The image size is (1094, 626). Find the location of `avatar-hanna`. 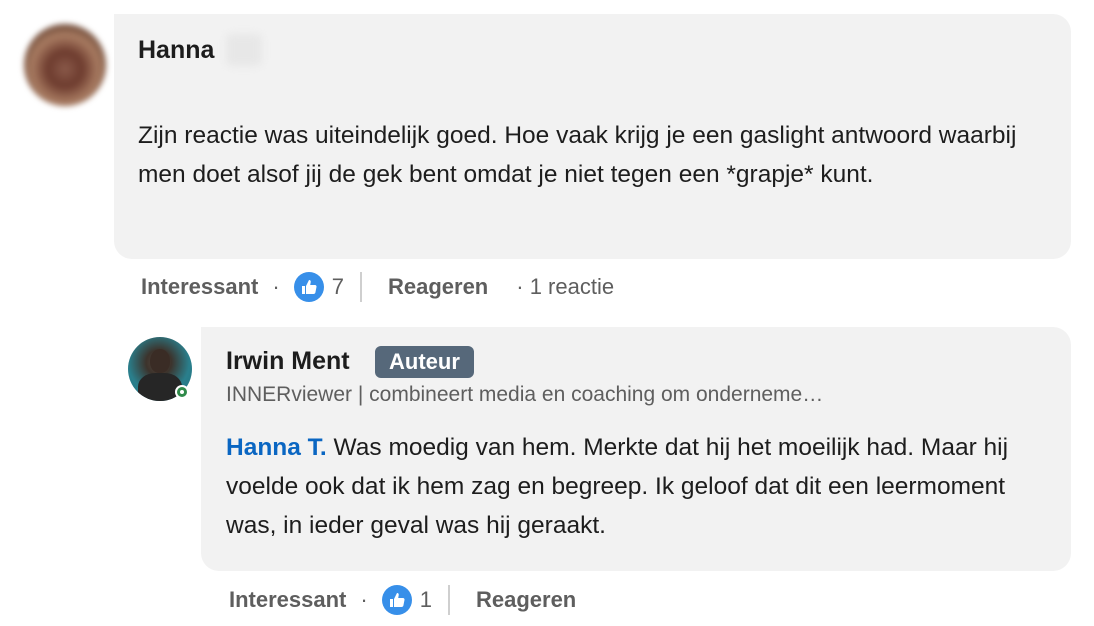

avatar-hanna is located at coordinates (65, 65).